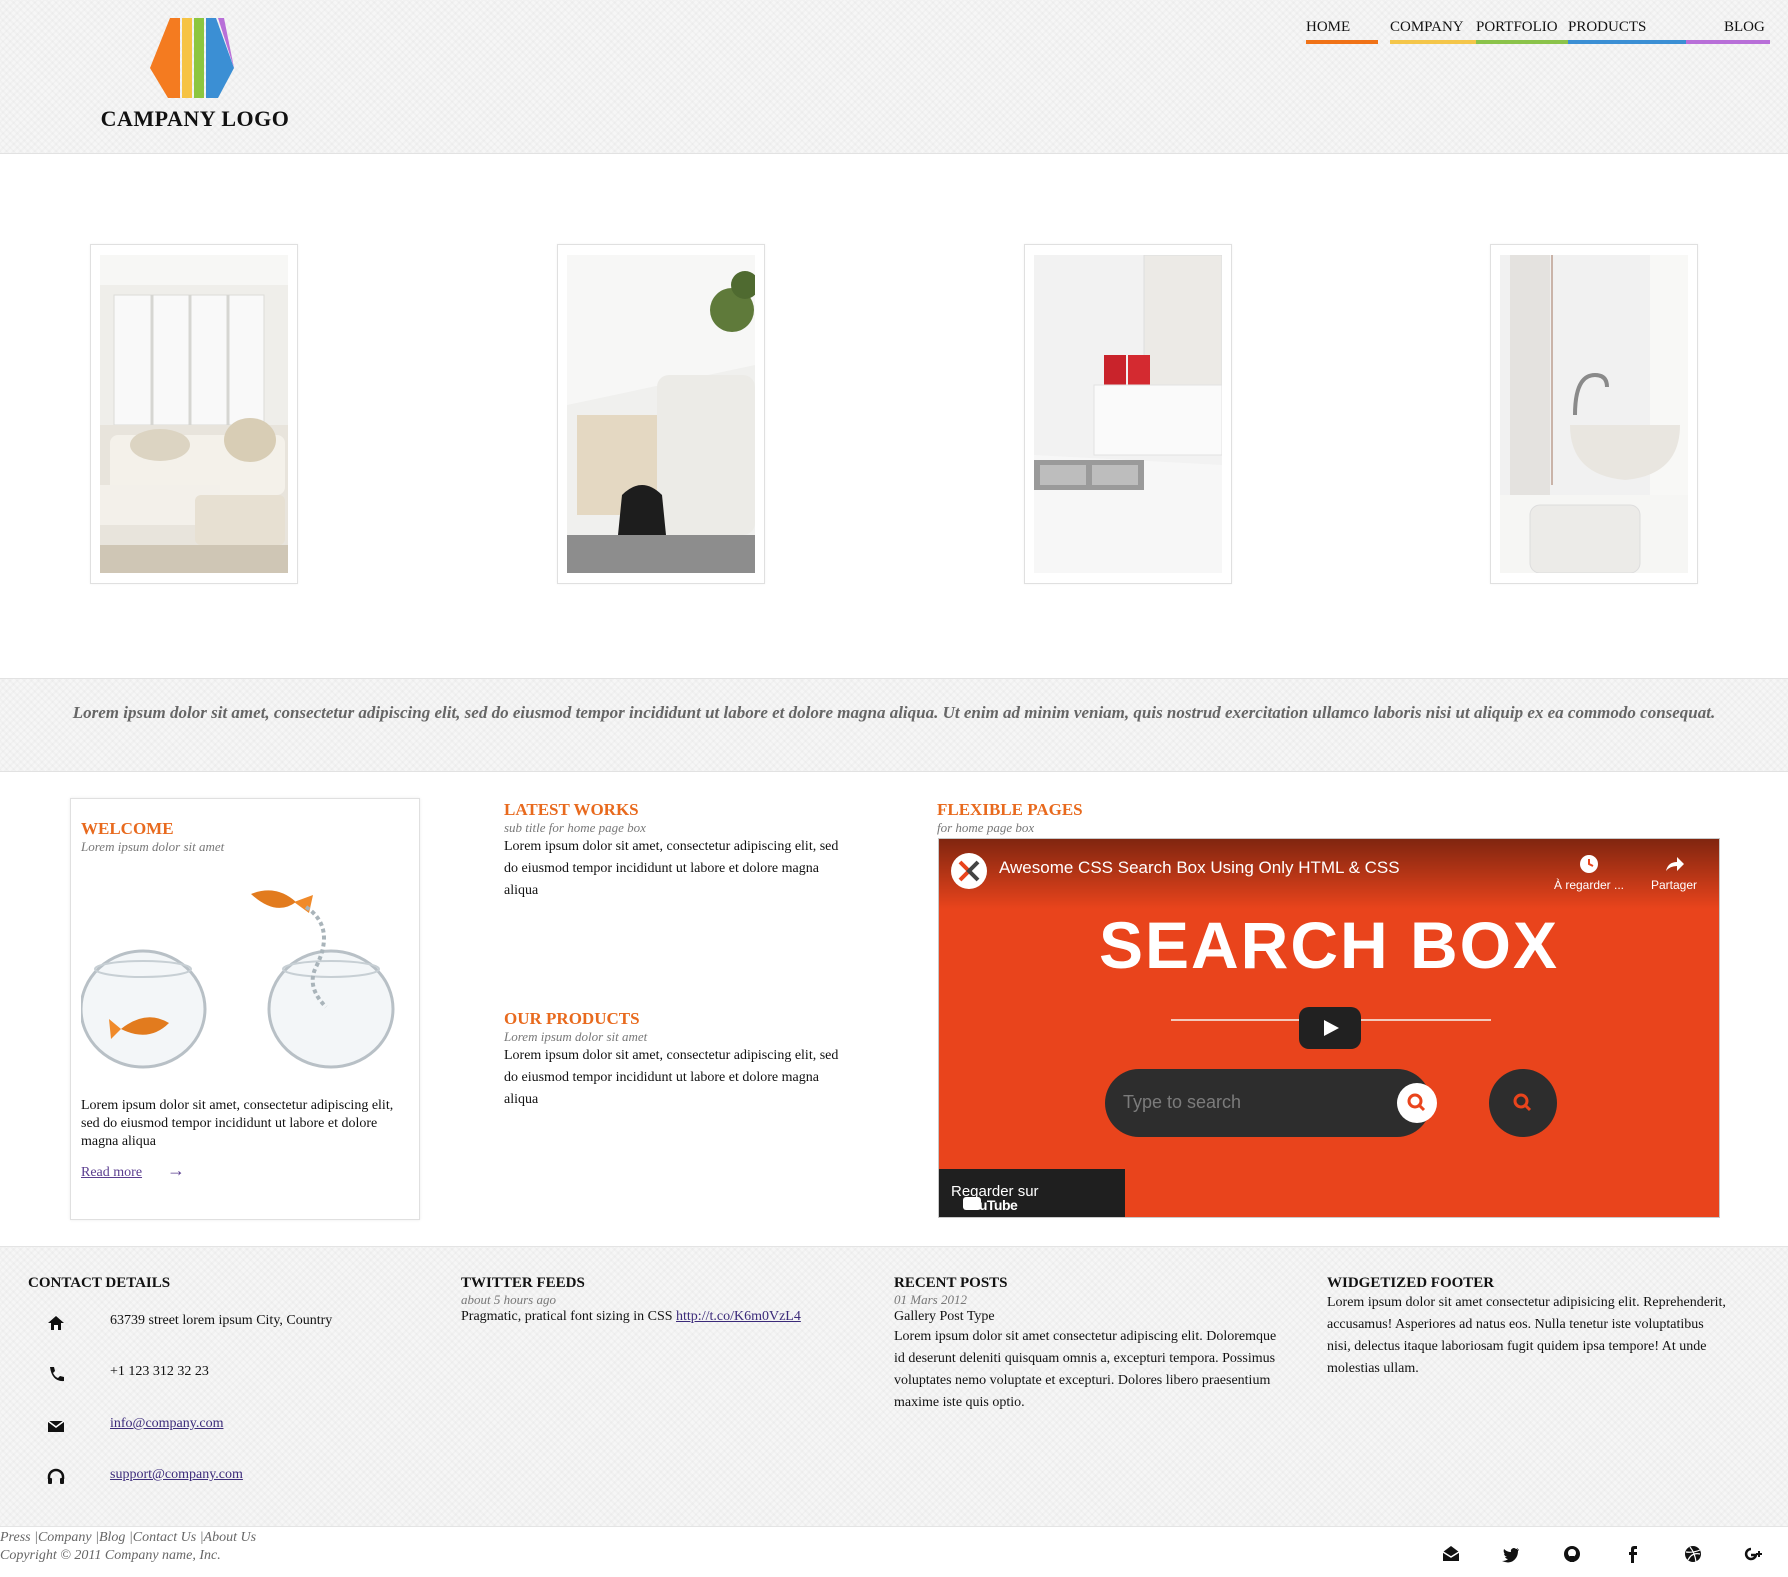 This screenshot has height=1577, width=1788. What do you see at coordinates (159, 1371) in the screenshot?
I see `phone-text: +1 123 312 32 23` at bounding box center [159, 1371].